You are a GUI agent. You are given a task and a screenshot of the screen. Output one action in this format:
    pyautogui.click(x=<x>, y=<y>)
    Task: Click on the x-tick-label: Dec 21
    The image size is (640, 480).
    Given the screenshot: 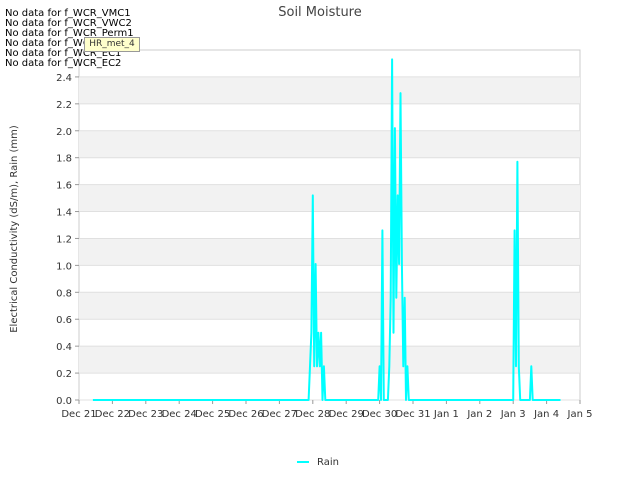 What is the action you would take?
    pyautogui.click(x=78, y=414)
    